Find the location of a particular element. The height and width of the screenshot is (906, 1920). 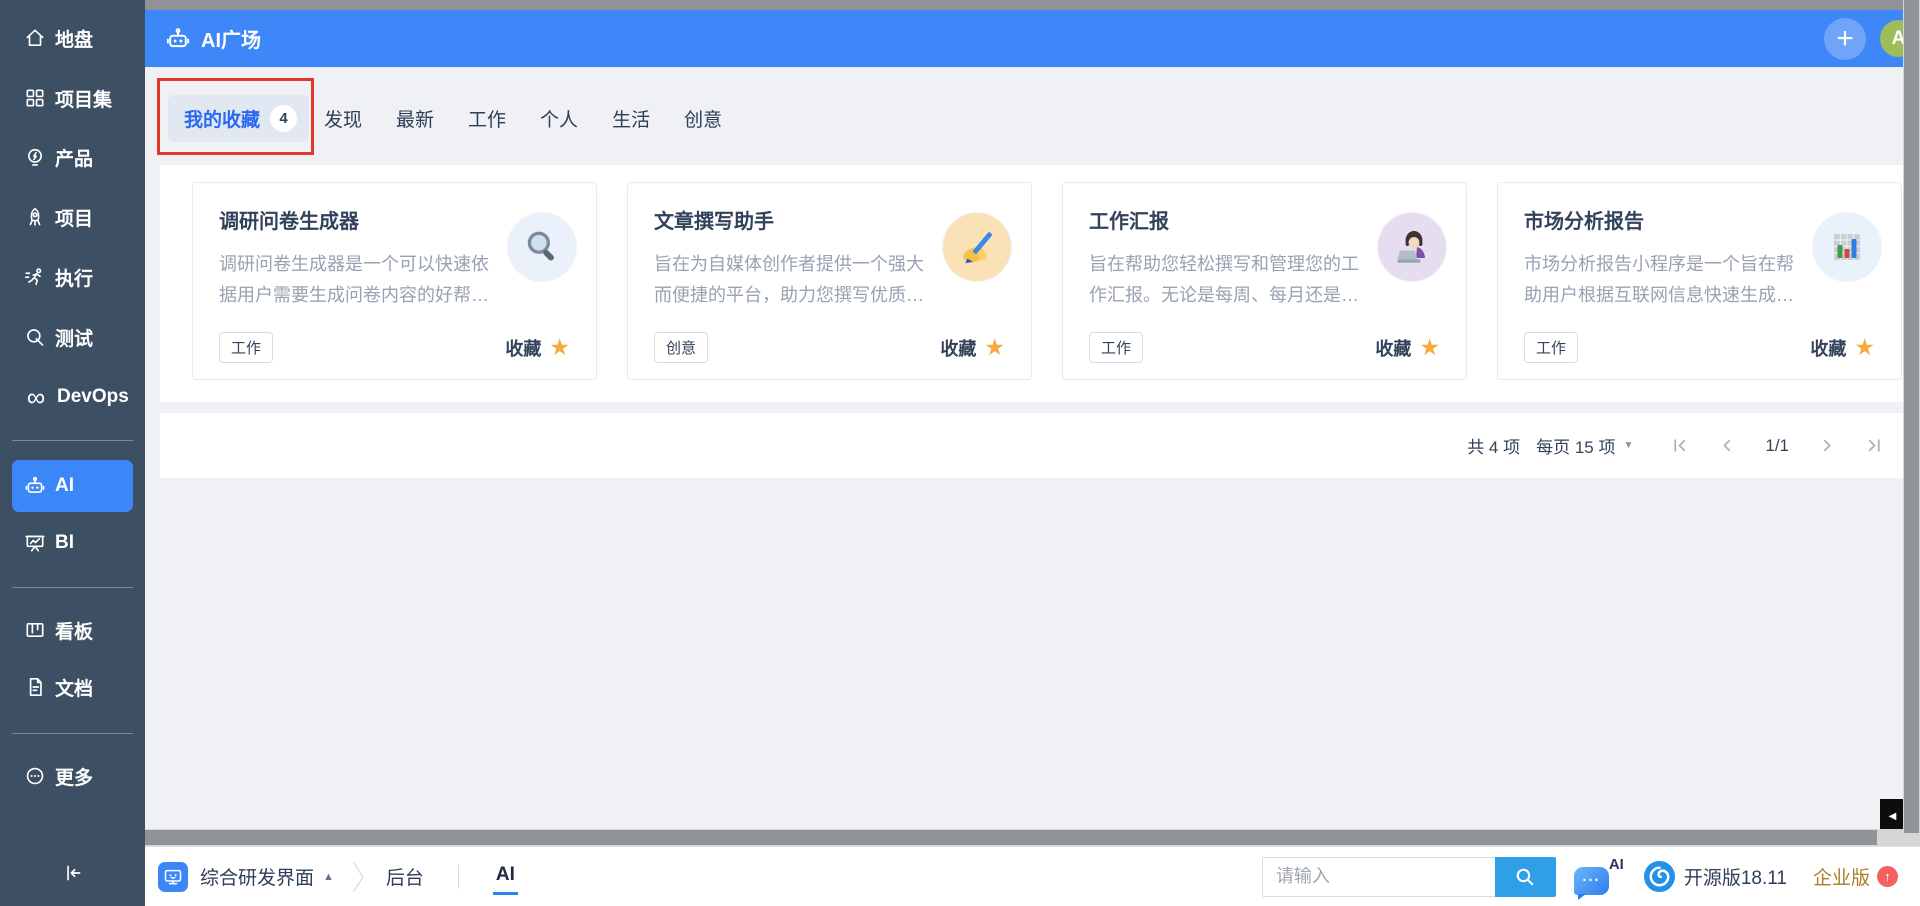

sidebar-collapse-button is located at coordinates (72, 873).